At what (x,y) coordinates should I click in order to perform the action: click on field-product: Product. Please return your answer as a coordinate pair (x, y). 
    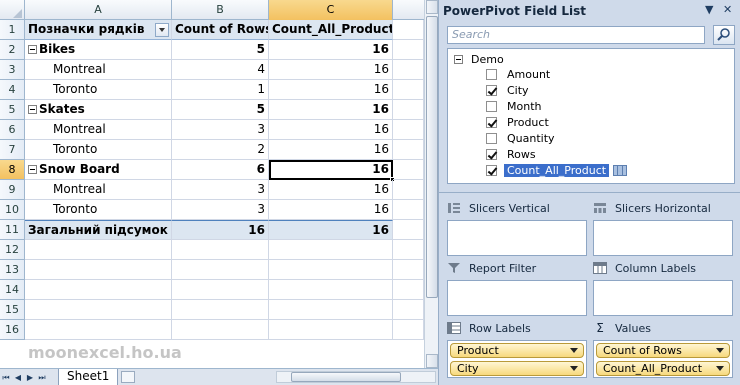
    Looking at the image, I should click on (517, 122).